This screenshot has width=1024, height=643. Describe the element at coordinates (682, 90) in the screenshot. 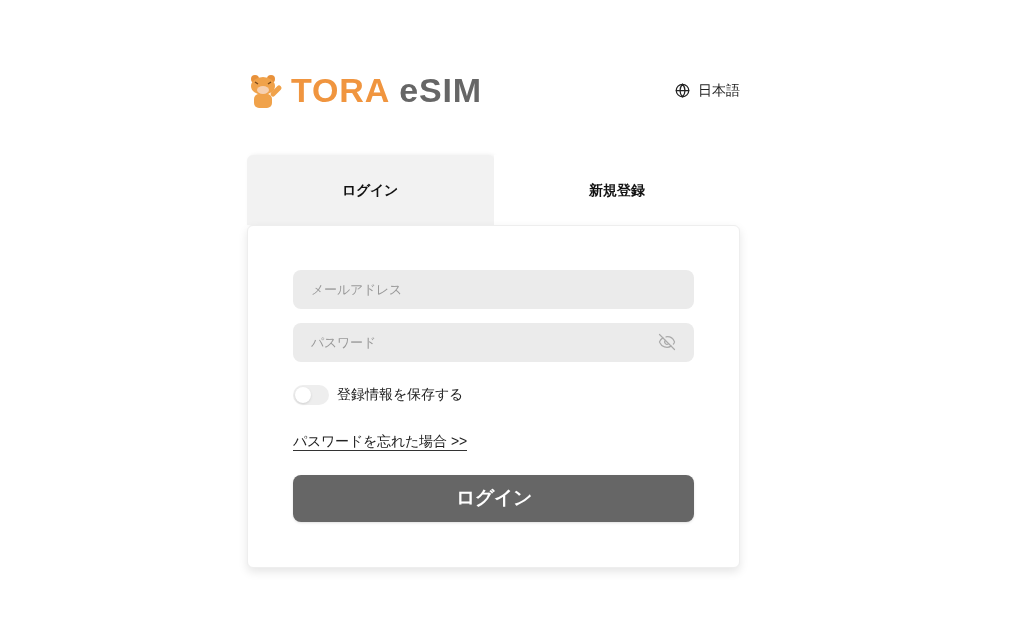

I see `globe-icon` at that location.